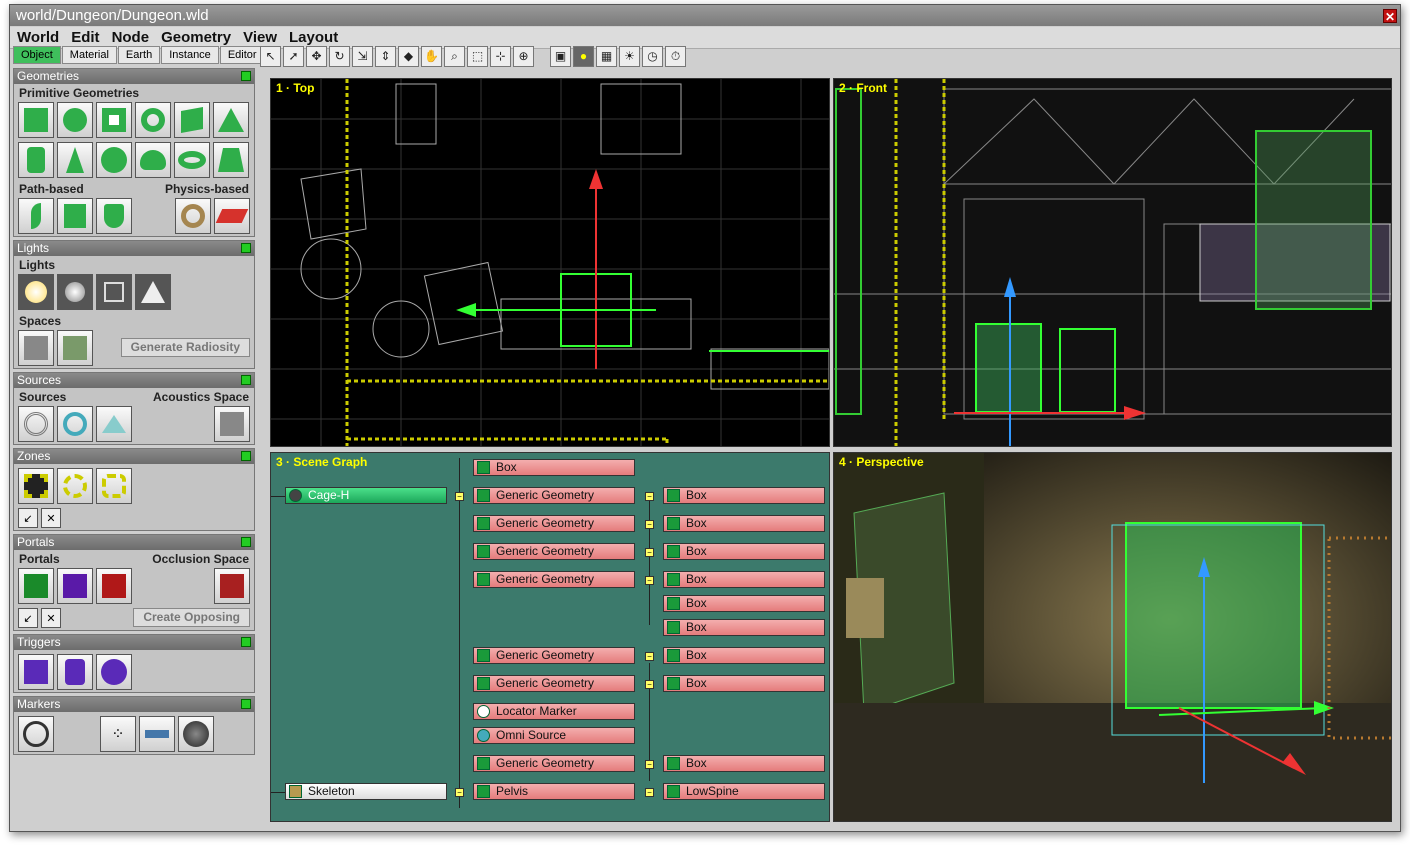 This screenshot has height=846, width=1410. Describe the element at coordinates (37, 55) in the screenshot. I see `tab-object: Object` at that location.